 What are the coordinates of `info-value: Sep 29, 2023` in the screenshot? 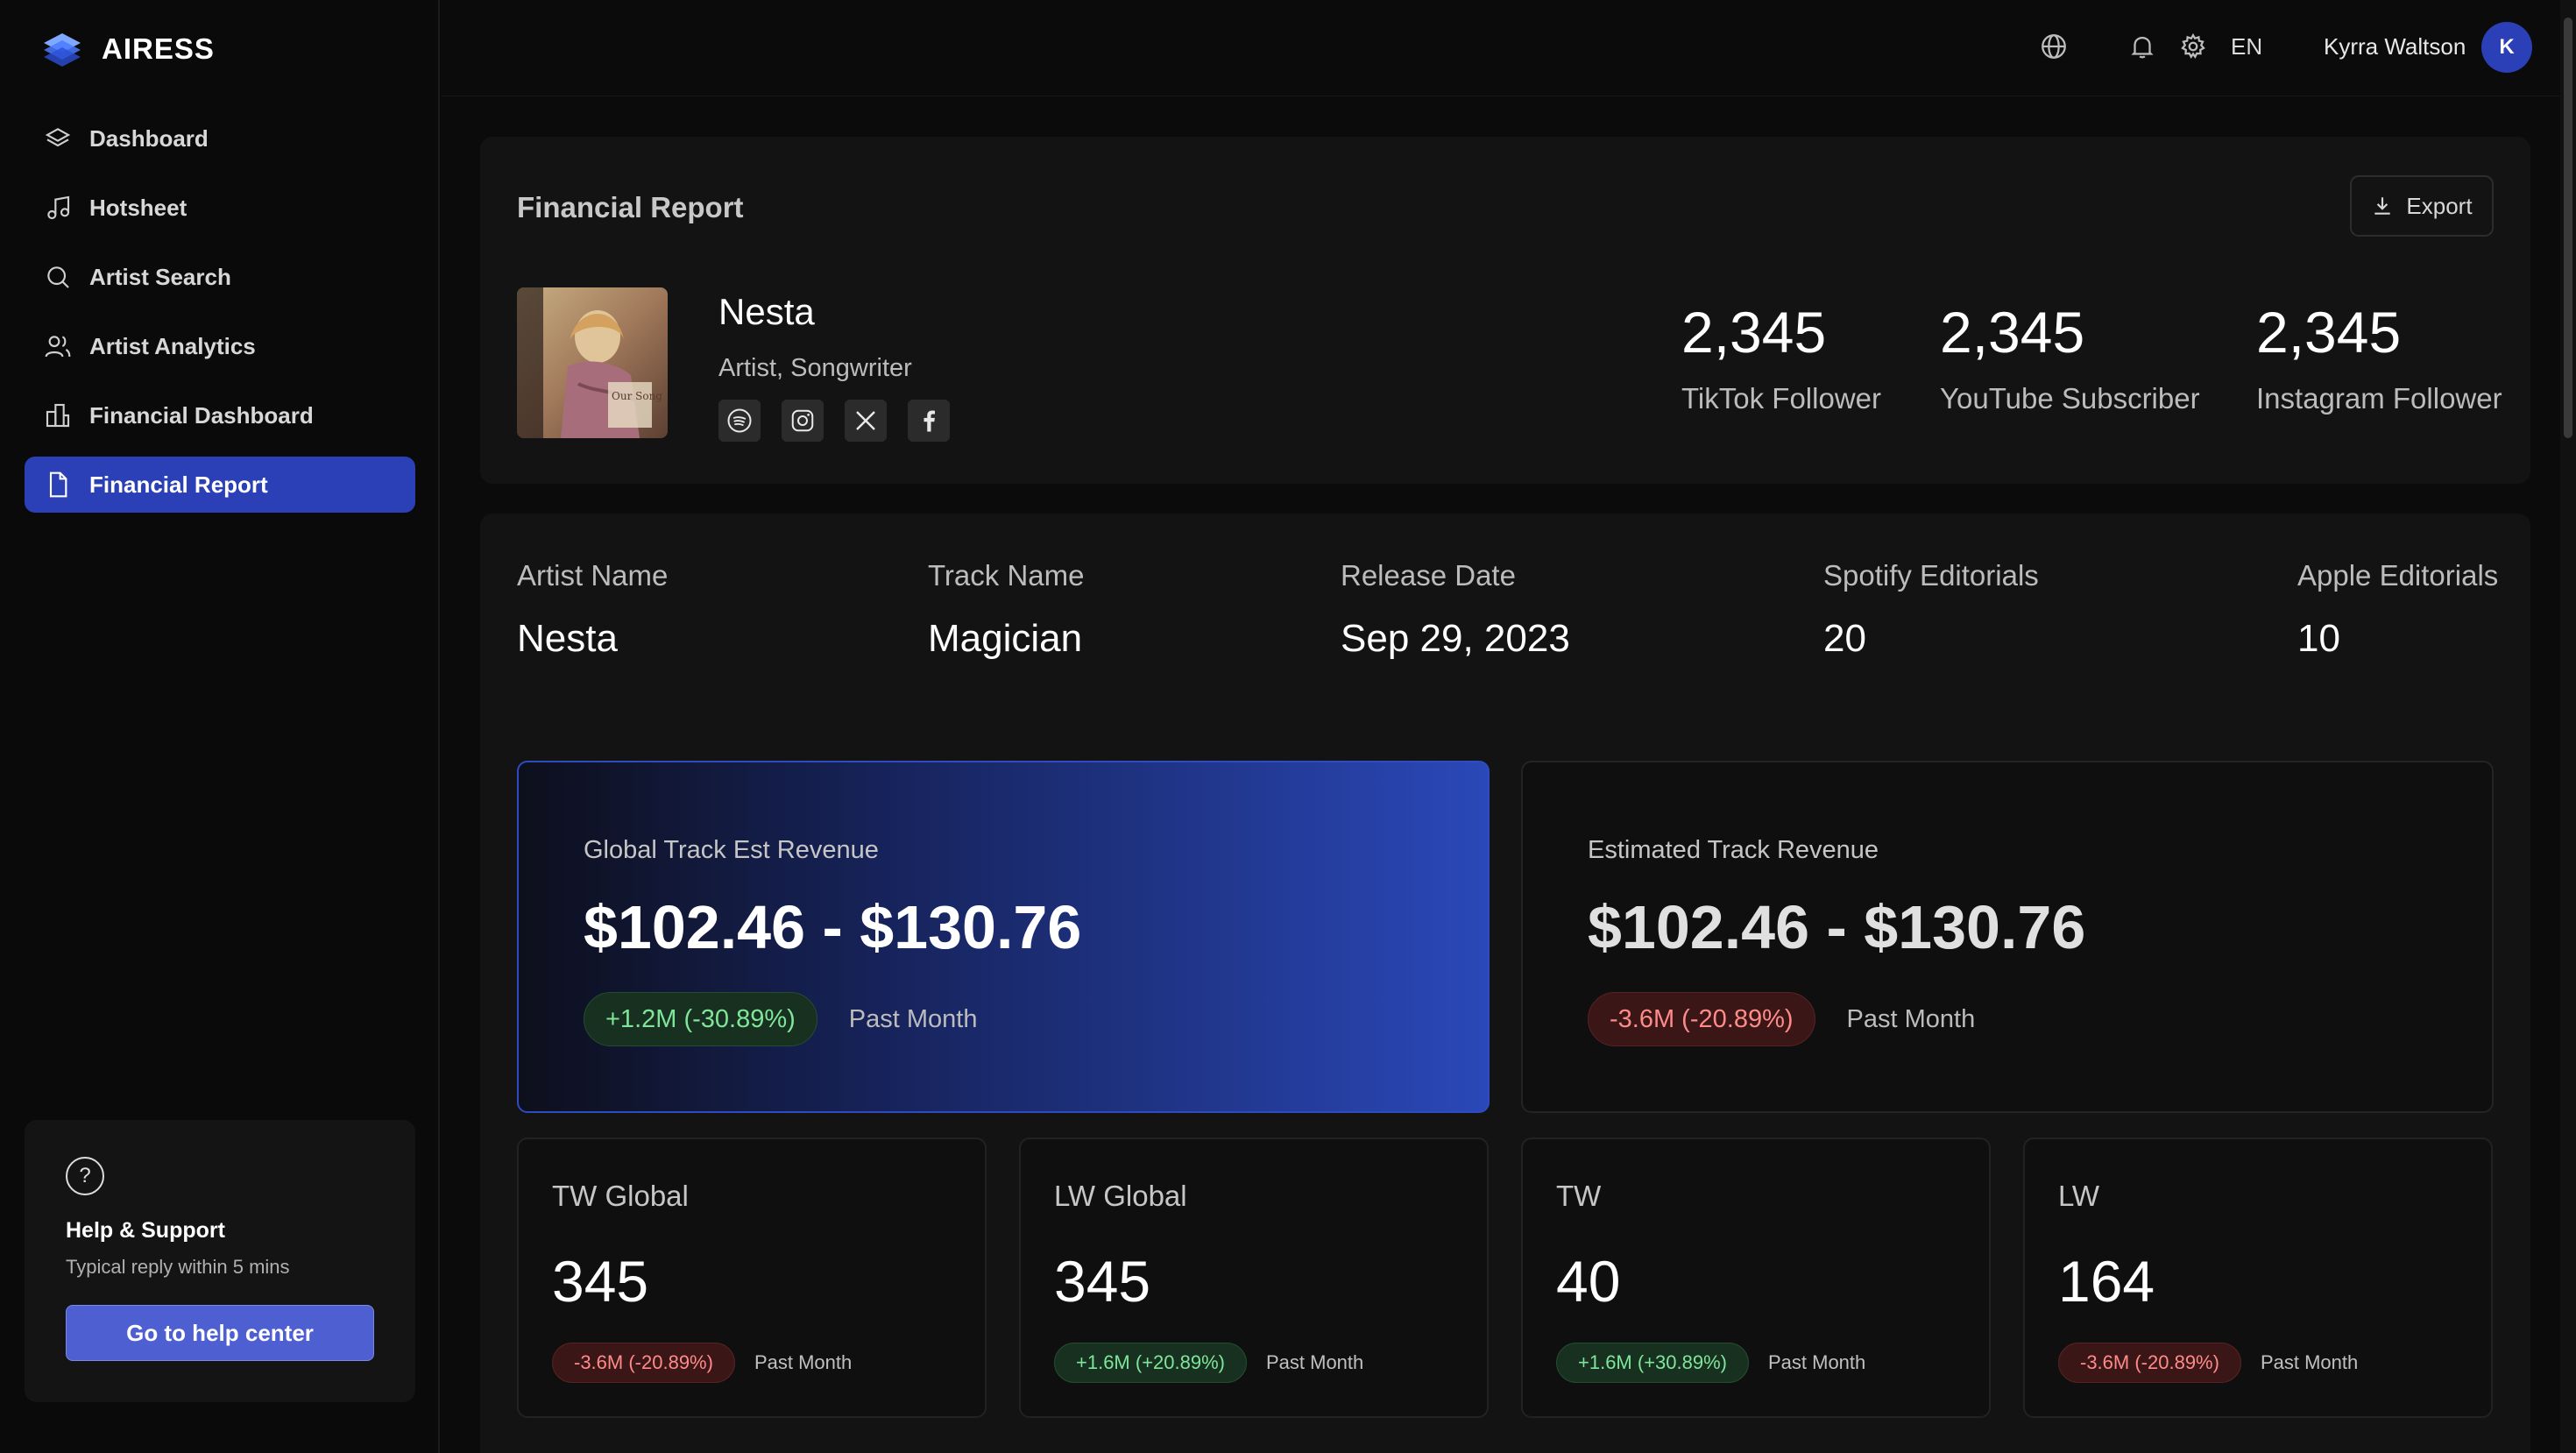 It's located at (1455, 638).